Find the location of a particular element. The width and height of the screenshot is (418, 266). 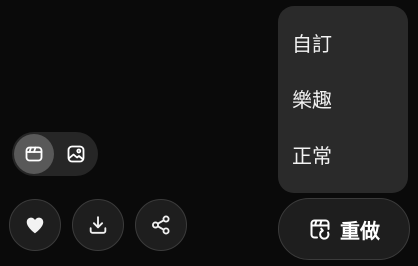

mode-clip-button is located at coordinates (34, 154).